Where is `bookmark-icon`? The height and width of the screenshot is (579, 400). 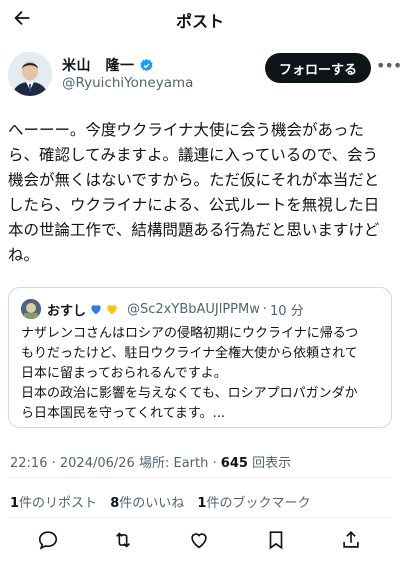
bookmark-icon is located at coordinates (276, 540).